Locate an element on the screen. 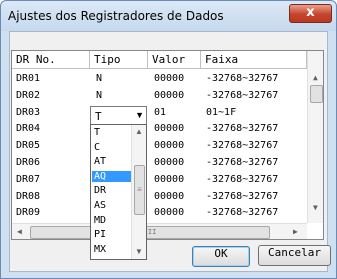  dropdown-option: T is located at coordinates (112, 132).